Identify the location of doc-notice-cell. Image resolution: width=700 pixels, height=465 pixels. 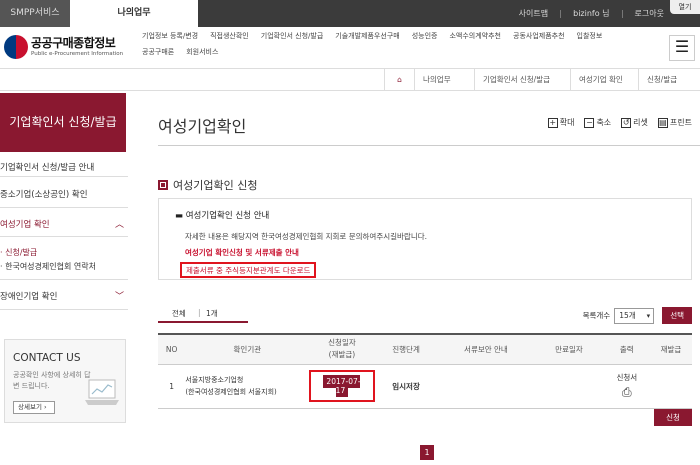
(486, 386).